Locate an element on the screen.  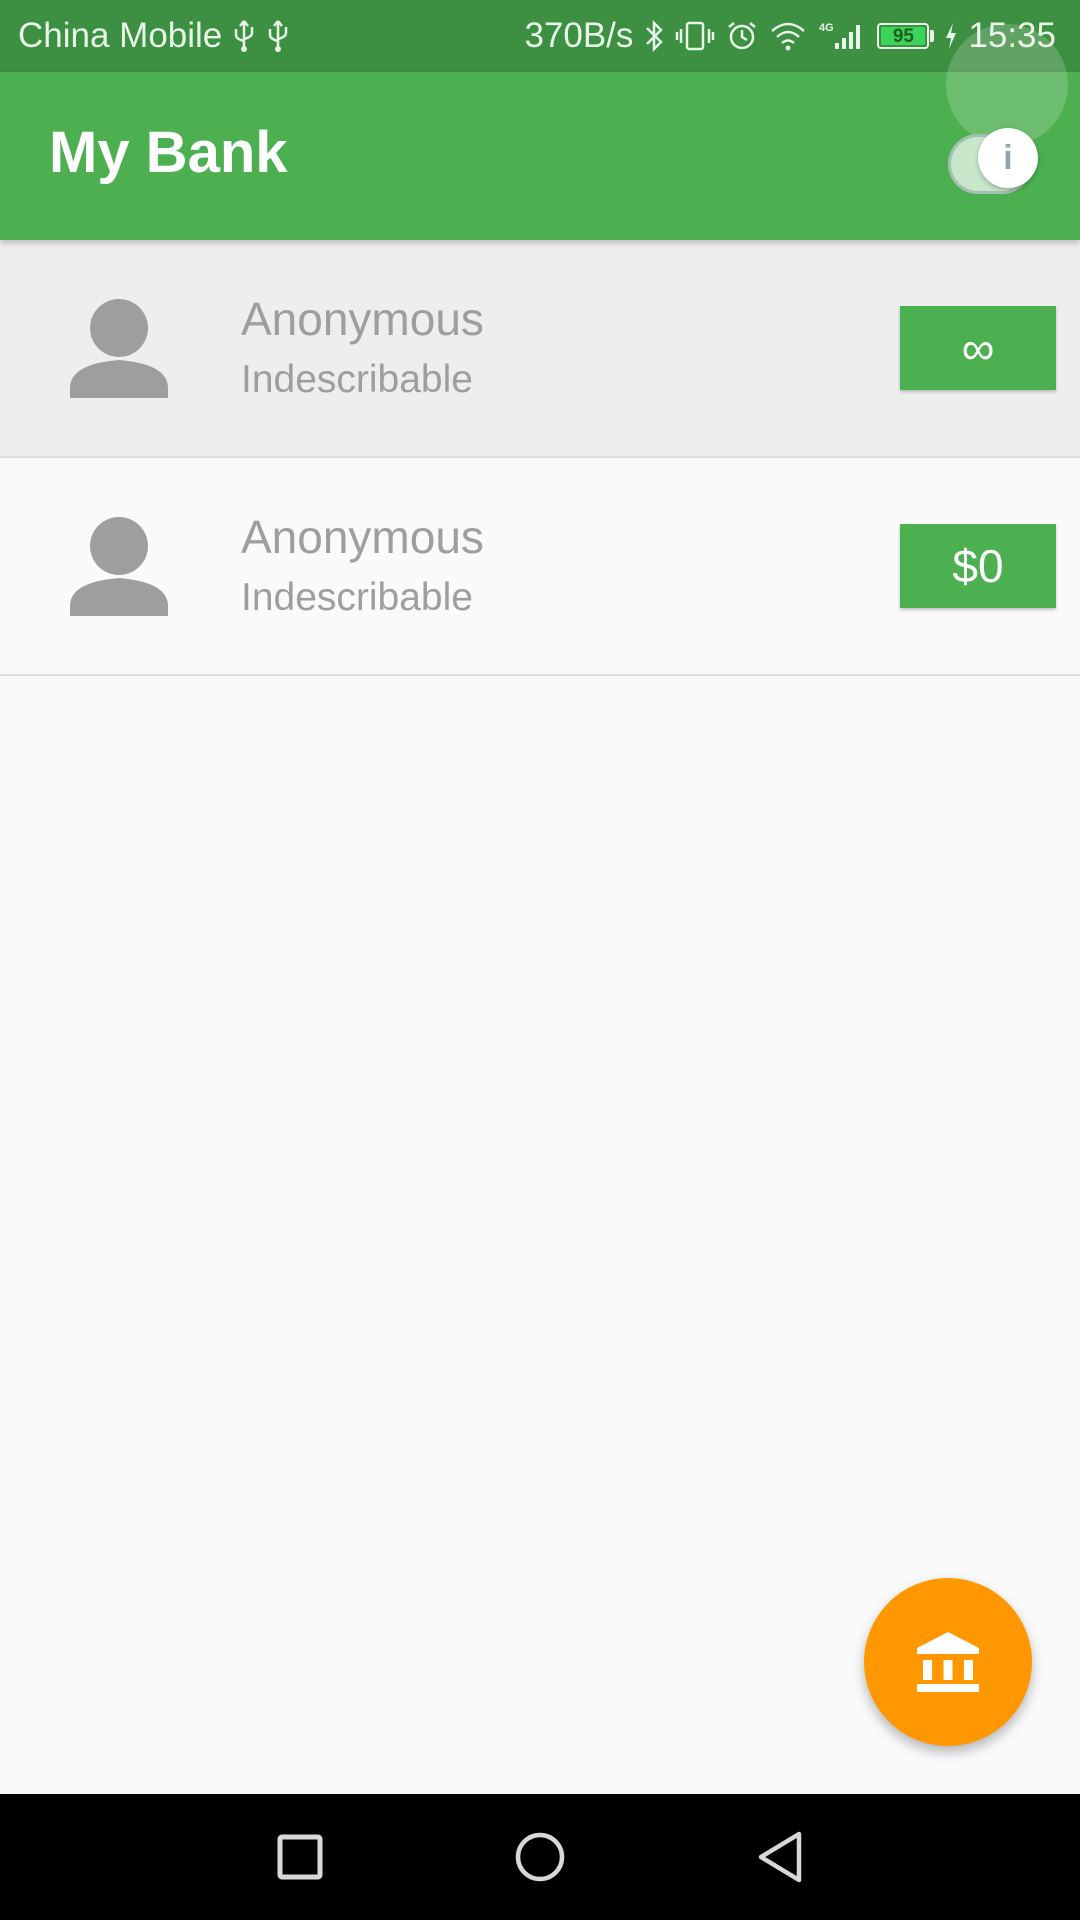
balance-button: ∞ is located at coordinates (978, 348).